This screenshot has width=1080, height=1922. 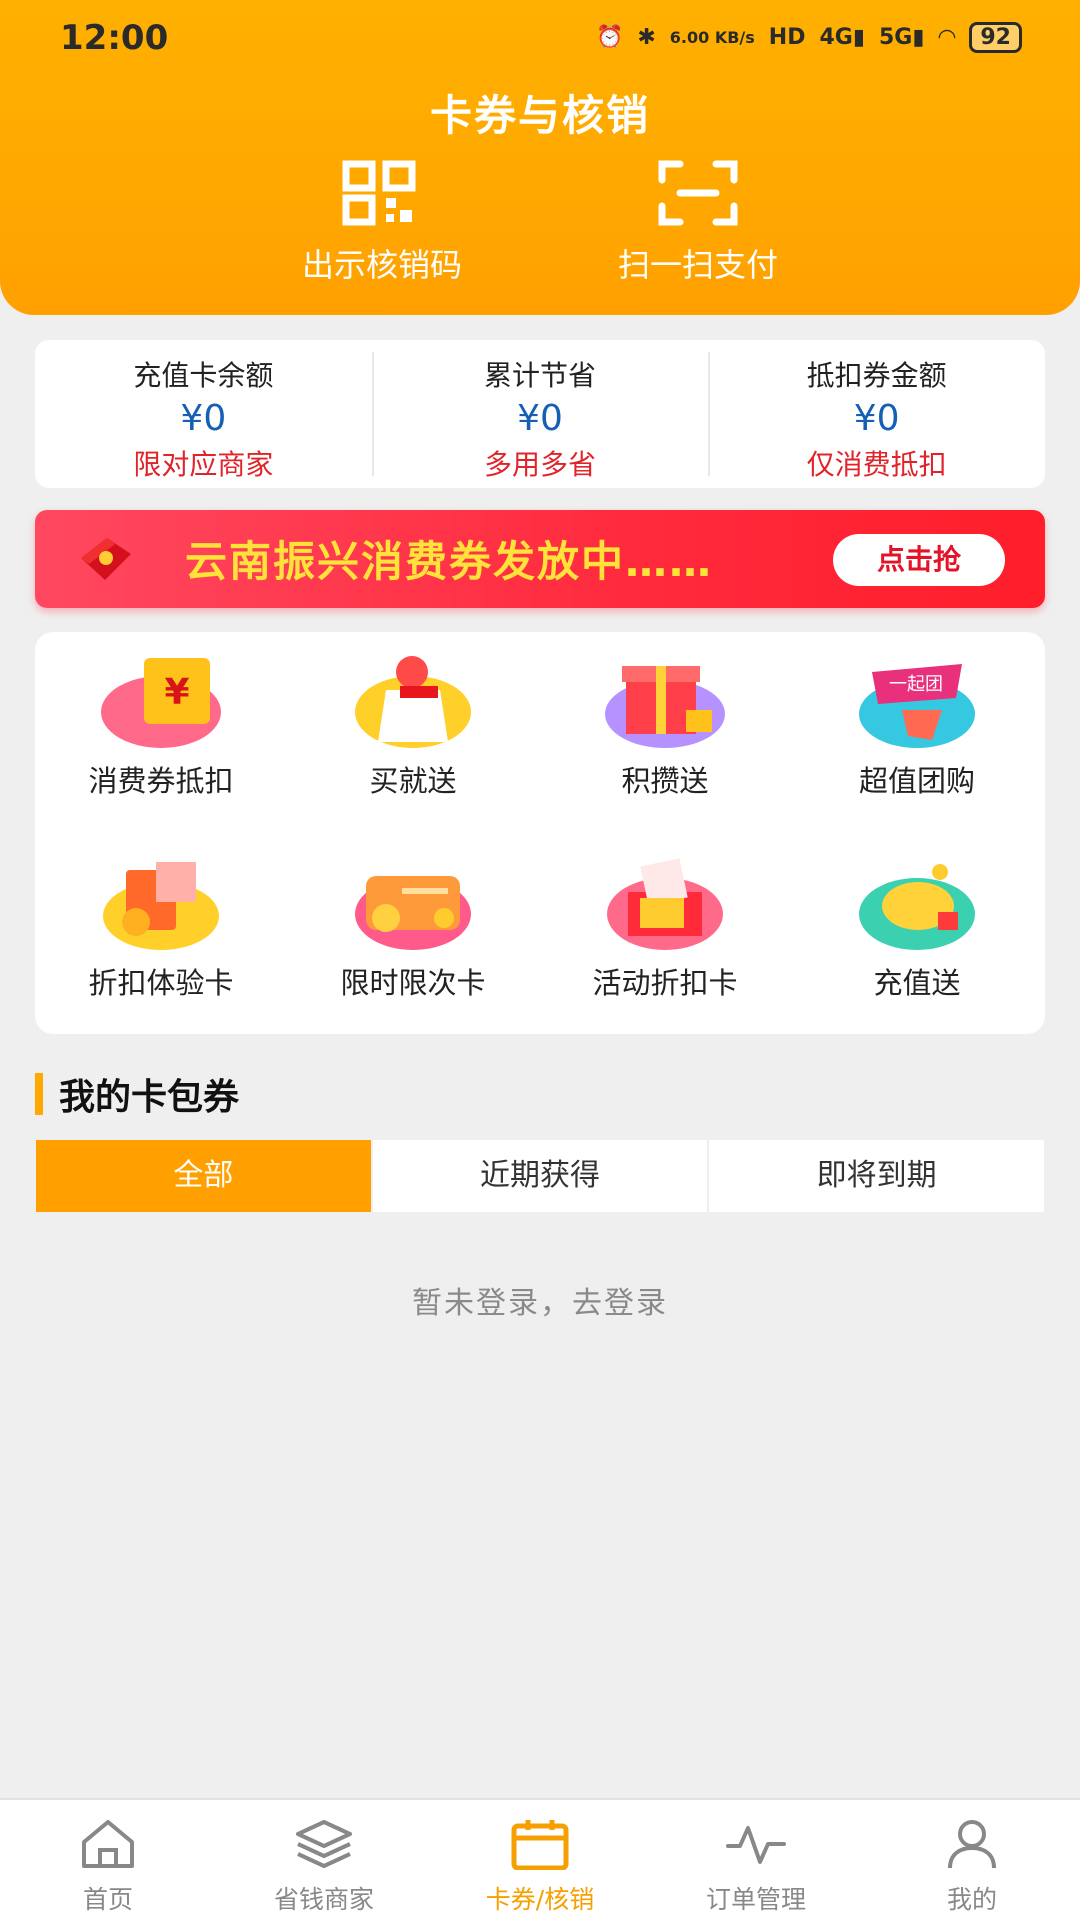 What do you see at coordinates (901, 37) in the screenshot?
I see `signal-5g-icon: 5G▮` at bounding box center [901, 37].